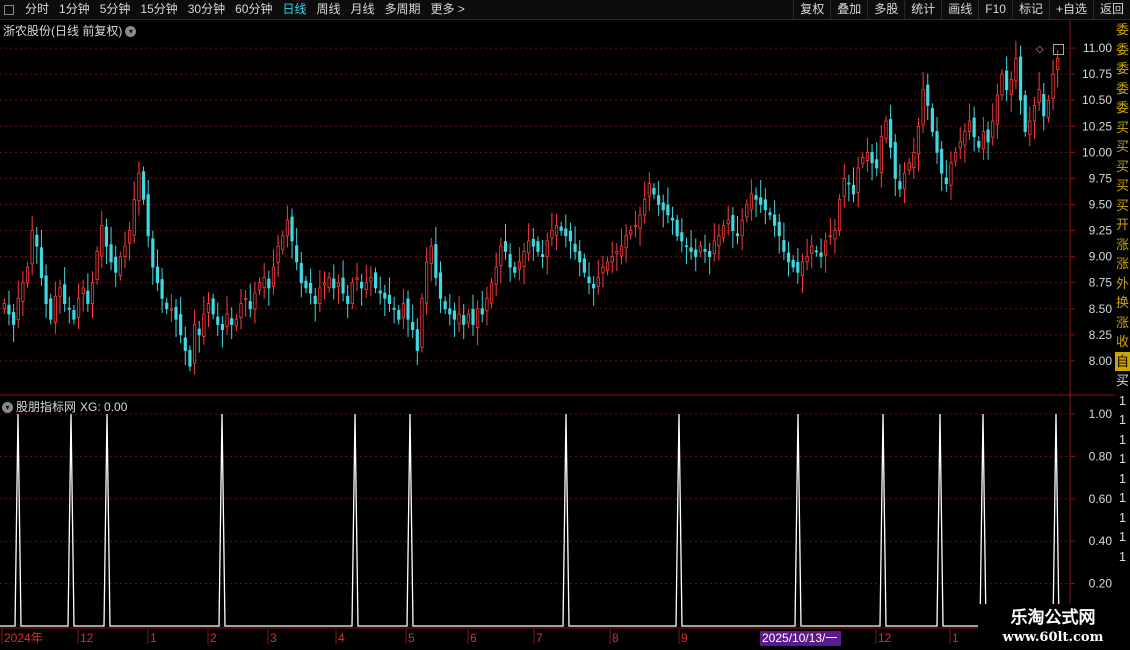 The height and width of the screenshot is (650, 1130). What do you see at coordinates (1101, 231) in the screenshot?
I see `price-tick-label: 9.25` at bounding box center [1101, 231].